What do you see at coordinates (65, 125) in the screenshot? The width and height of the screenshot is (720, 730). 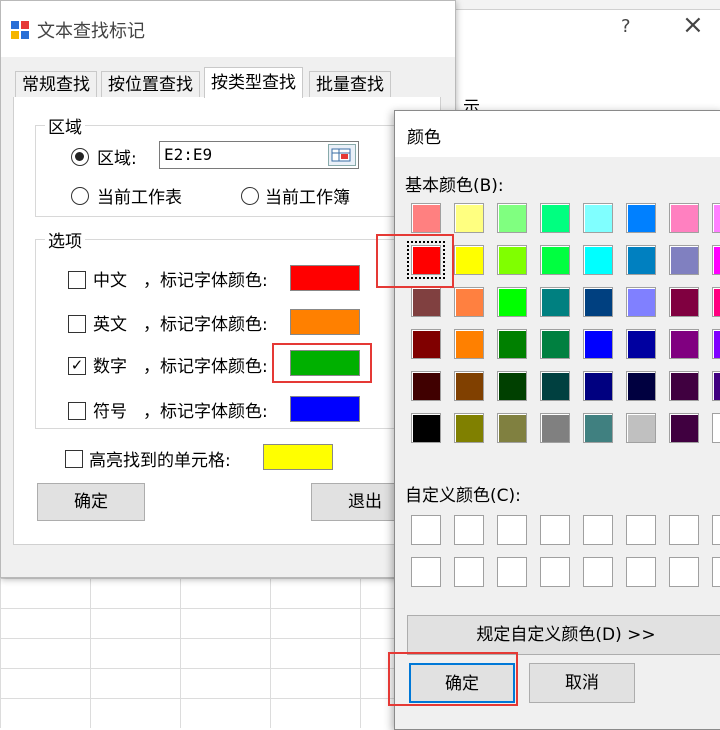 I see `region-group-title: 区域` at bounding box center [65, 125].